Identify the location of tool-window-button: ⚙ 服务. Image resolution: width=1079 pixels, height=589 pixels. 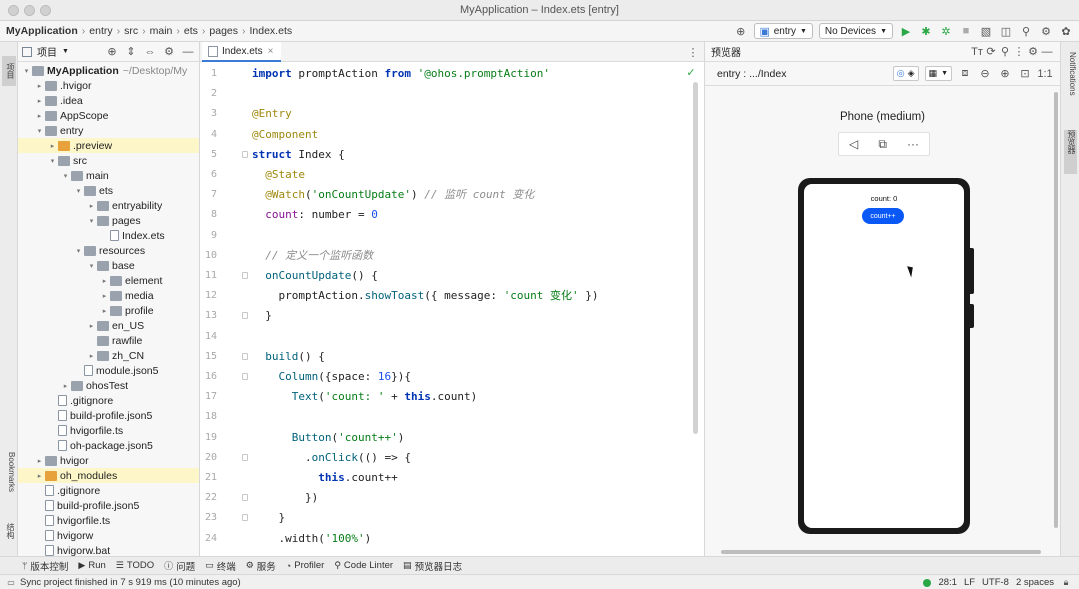
(261, 566).